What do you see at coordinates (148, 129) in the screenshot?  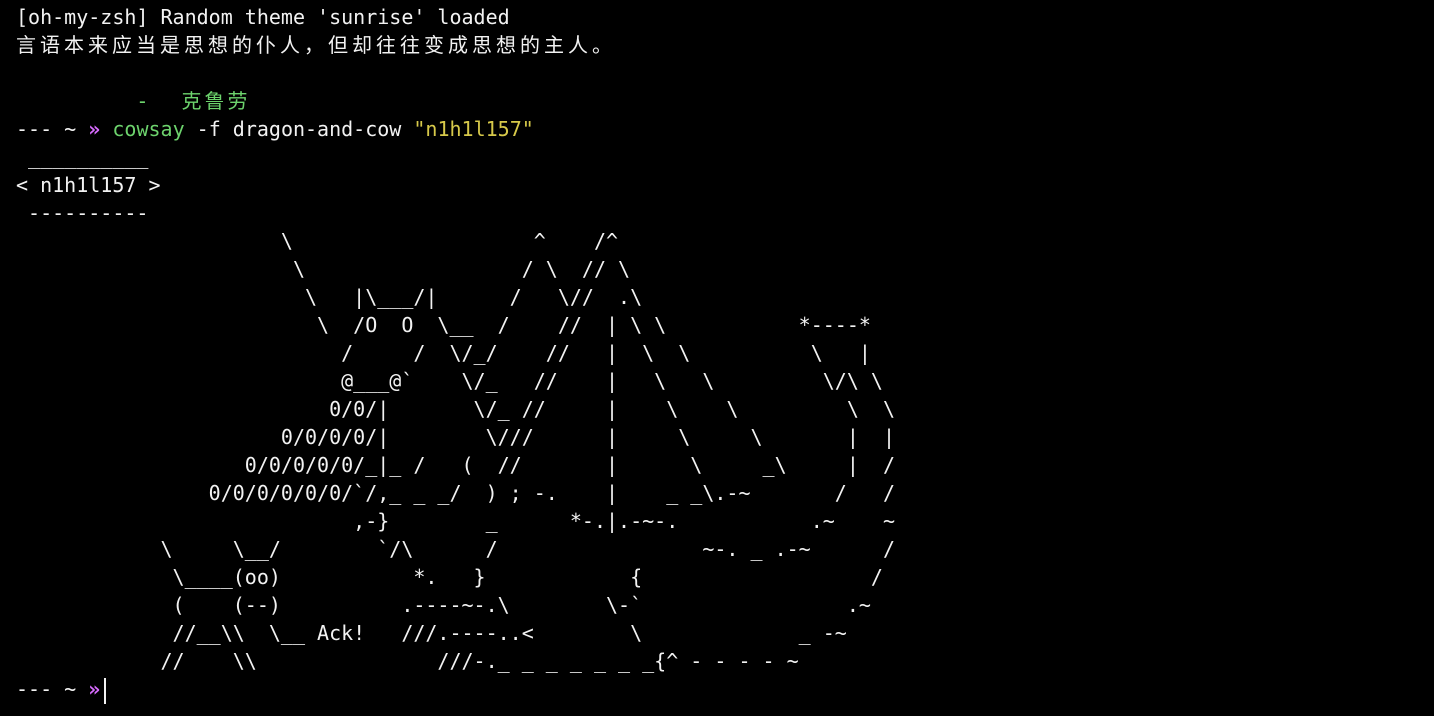 I see `command-name: cowsay` at bounding box center [148, 129].